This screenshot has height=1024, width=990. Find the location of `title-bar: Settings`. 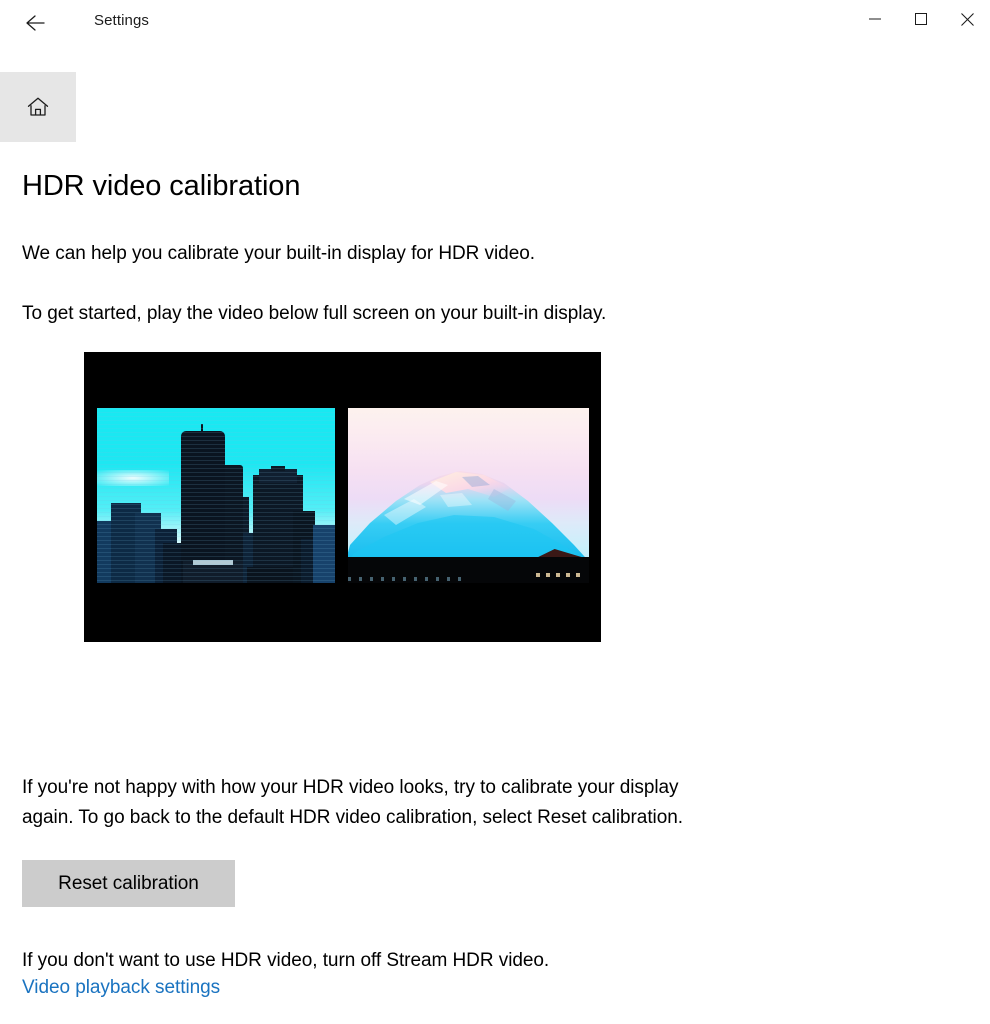

title-bar: Settings is located at coordinates (495, 23).